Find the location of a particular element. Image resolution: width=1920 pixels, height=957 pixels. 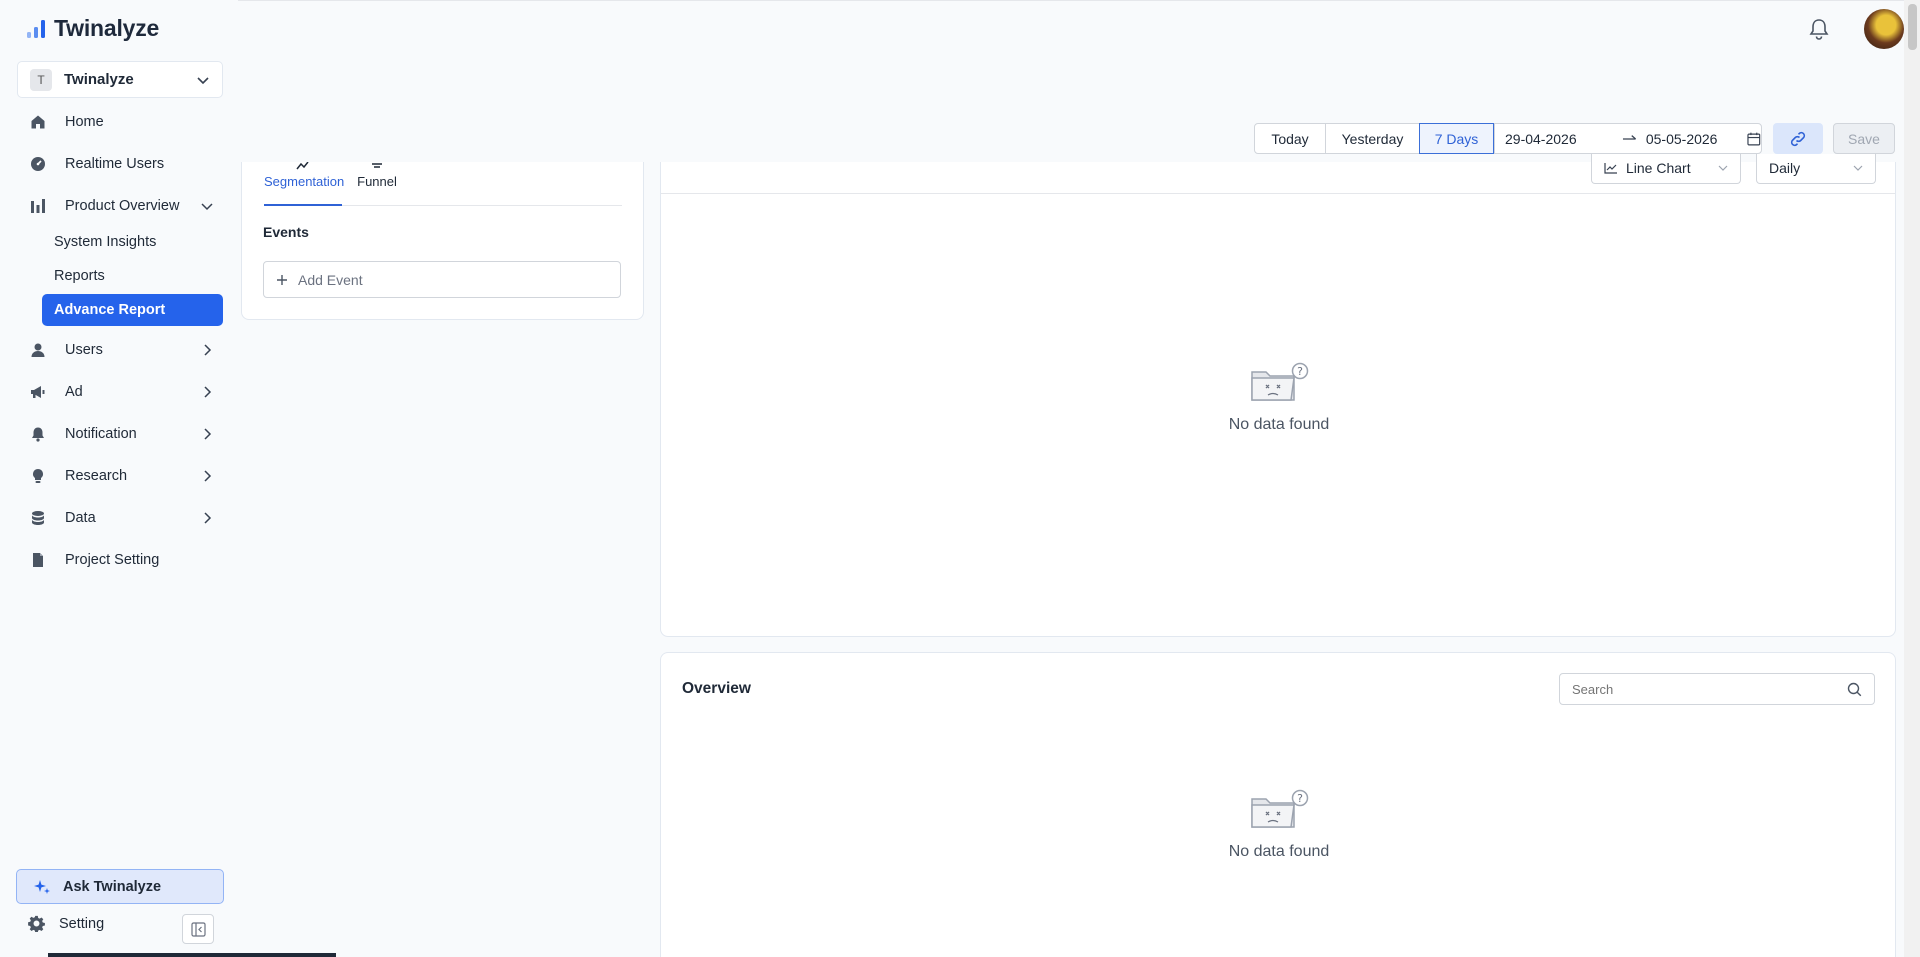

scrollbar-thumb is located at coordinates (1912, 27).